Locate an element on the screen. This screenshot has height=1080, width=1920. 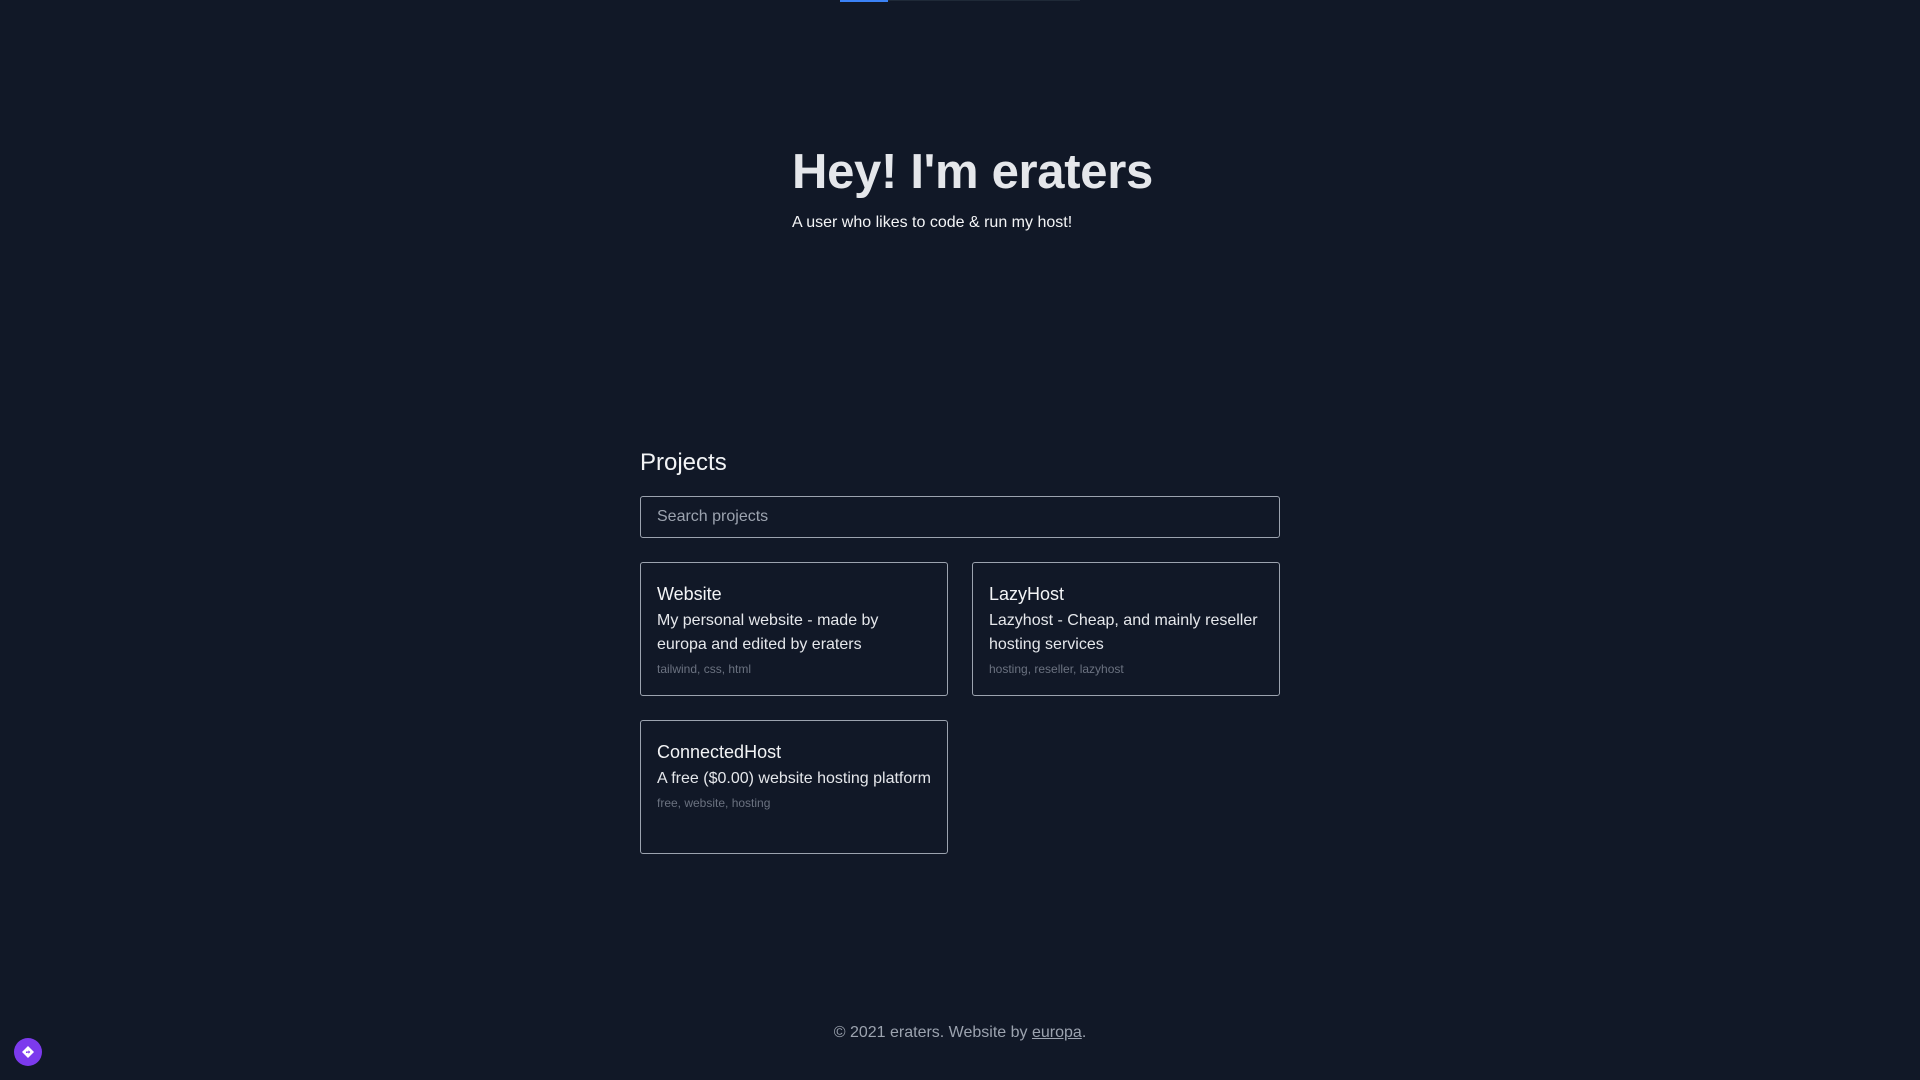
diamond-arrow-icon is located at coordinates (28, 1052).